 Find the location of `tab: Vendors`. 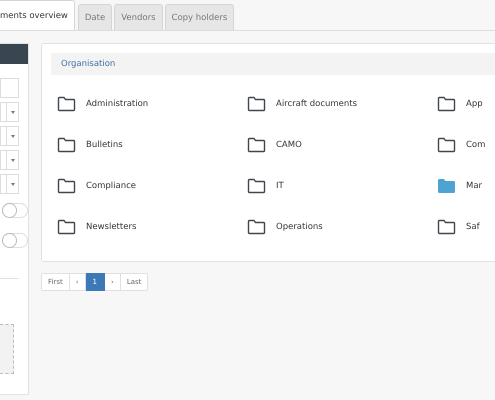

tab: Vendors is located at coordinates (138, 17).